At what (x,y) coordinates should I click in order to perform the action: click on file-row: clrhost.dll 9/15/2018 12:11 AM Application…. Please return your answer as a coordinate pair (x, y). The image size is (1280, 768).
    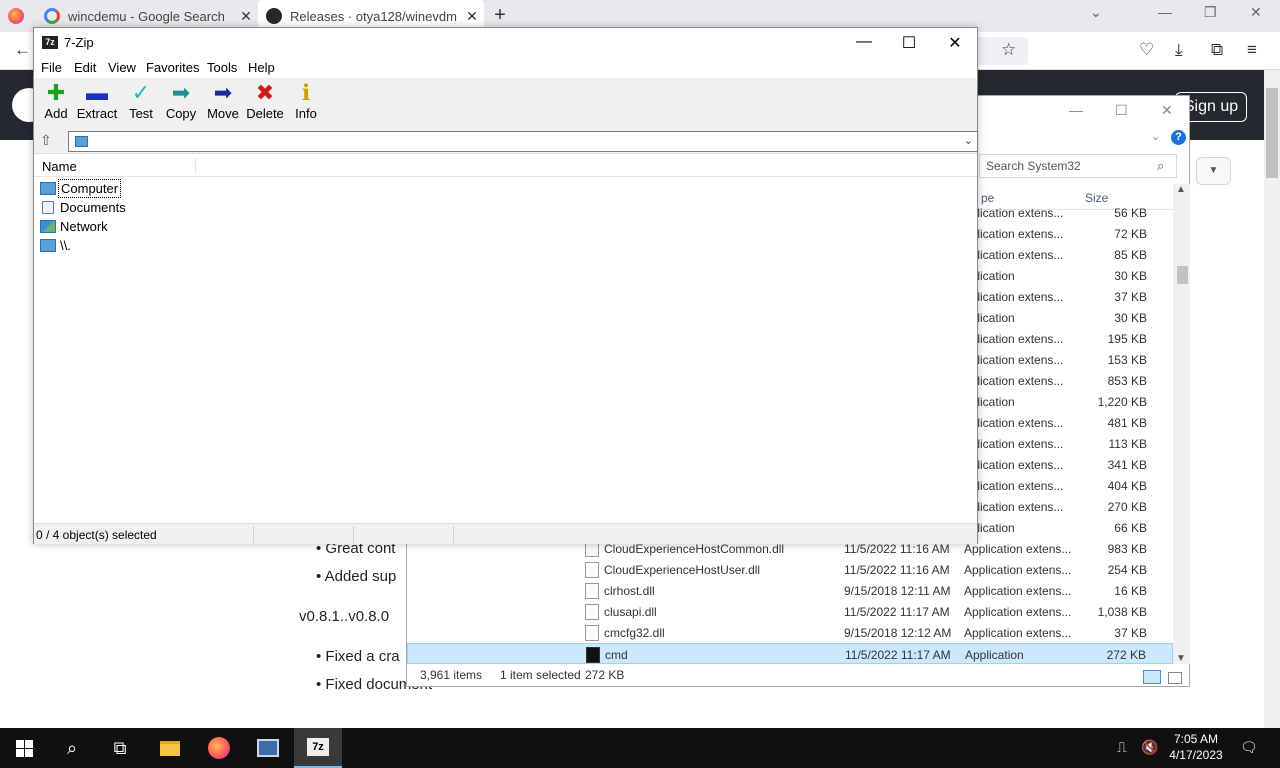
    Looking at the image, I should click on (790, 590).